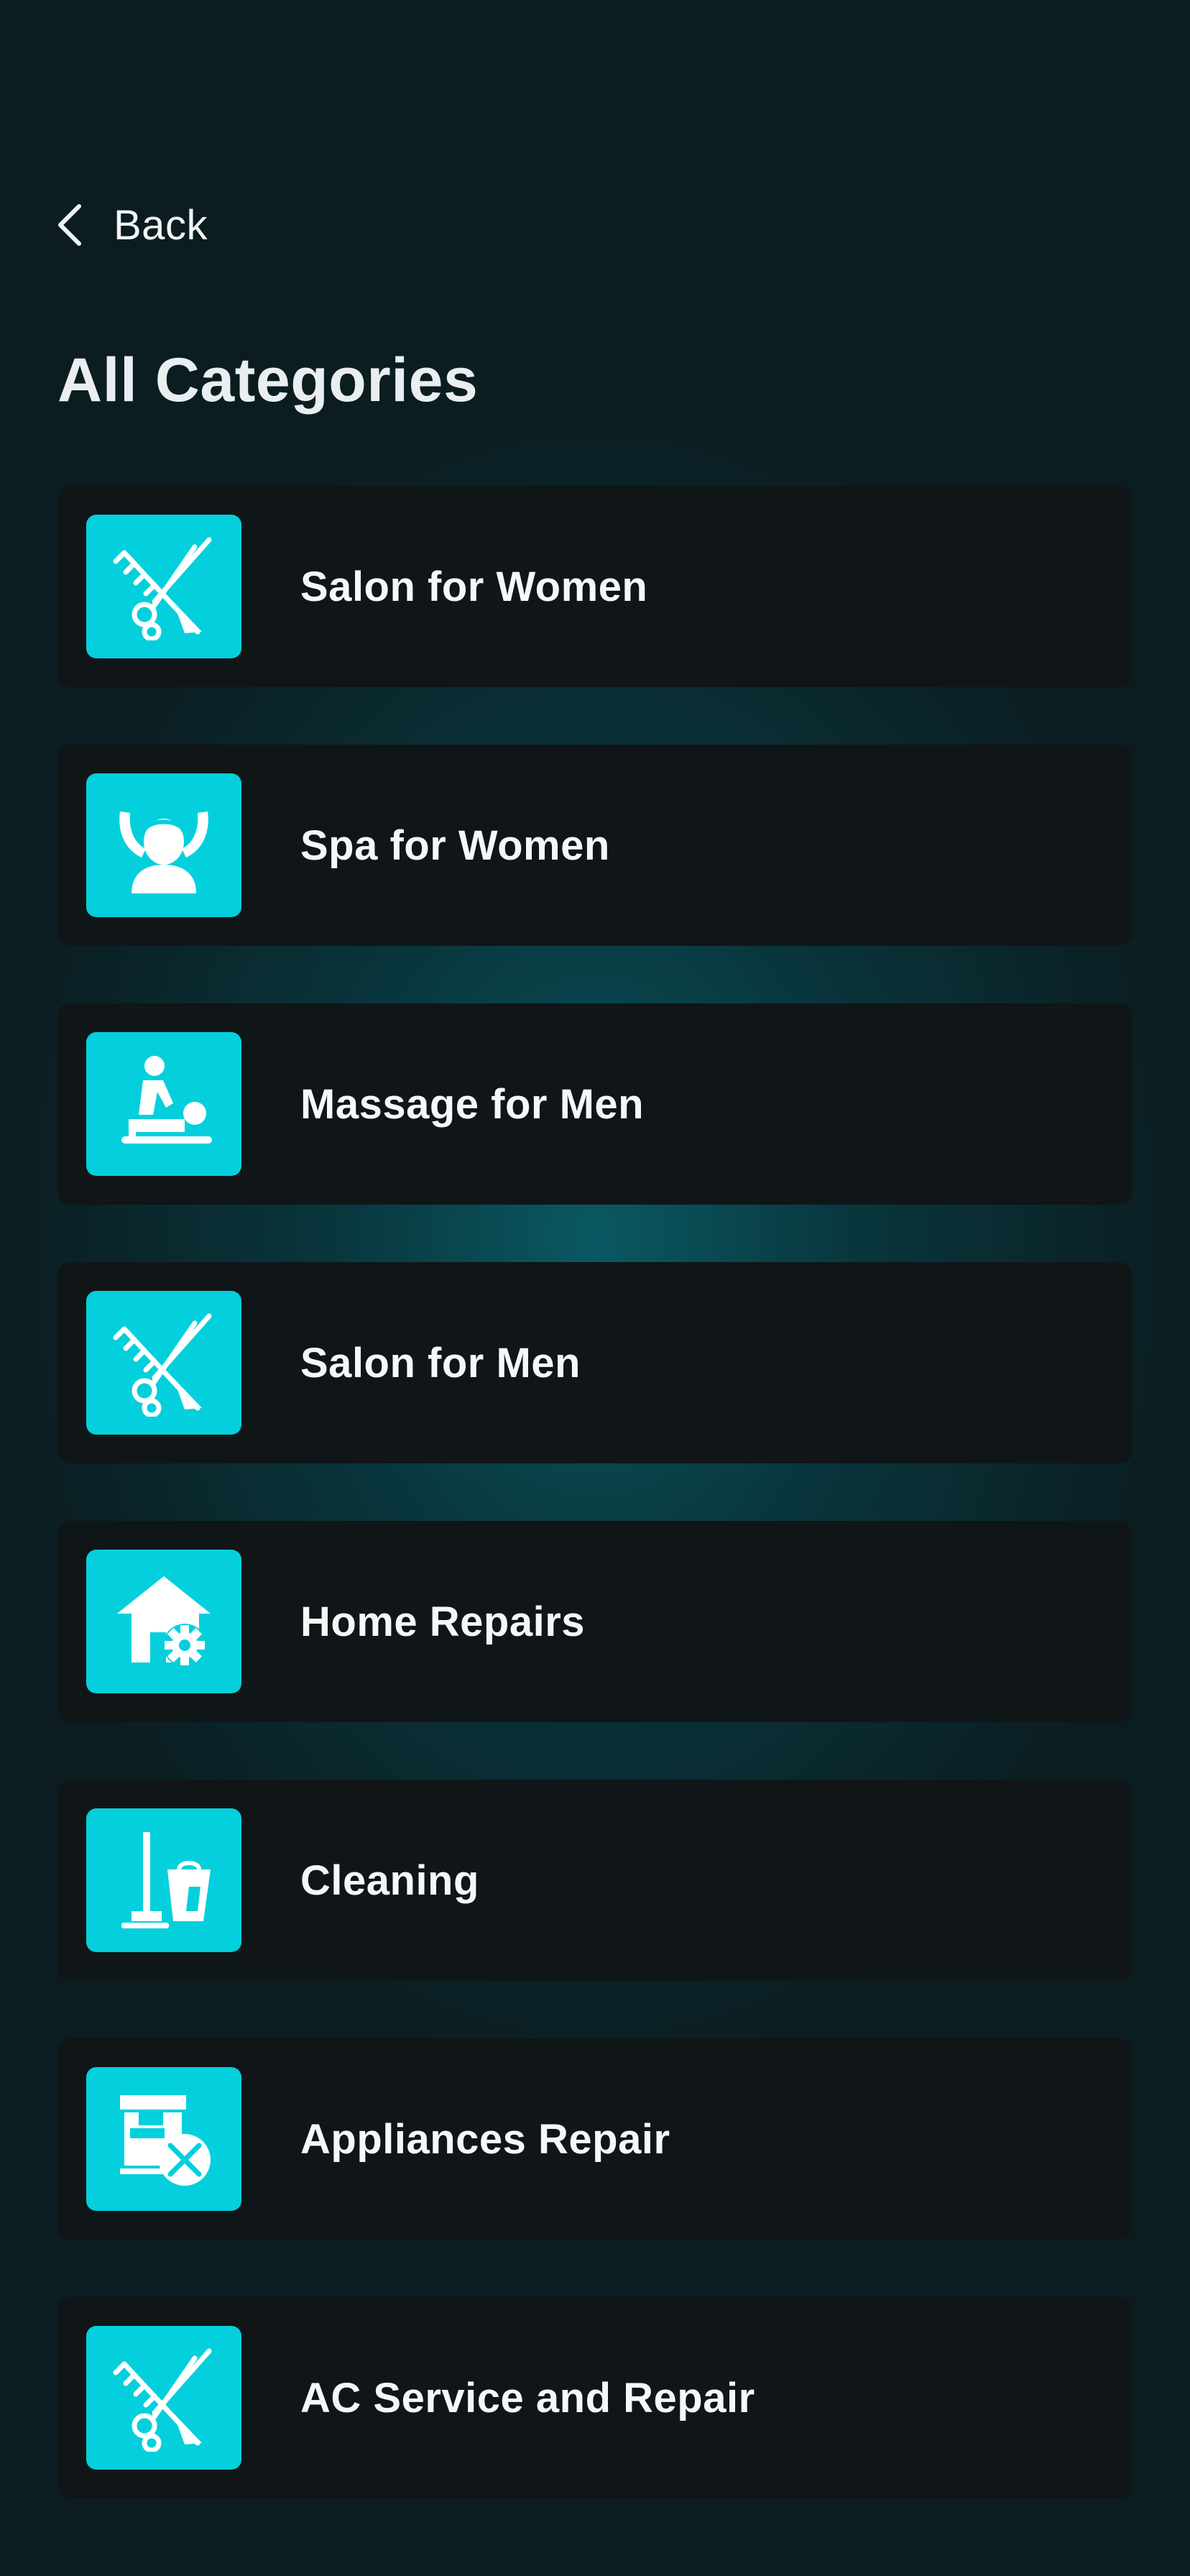  What do you see at coordinates (485, 2139) in the screenshot?
I see `category-label: Appliances Repair` at bounding box center [485, 2139].